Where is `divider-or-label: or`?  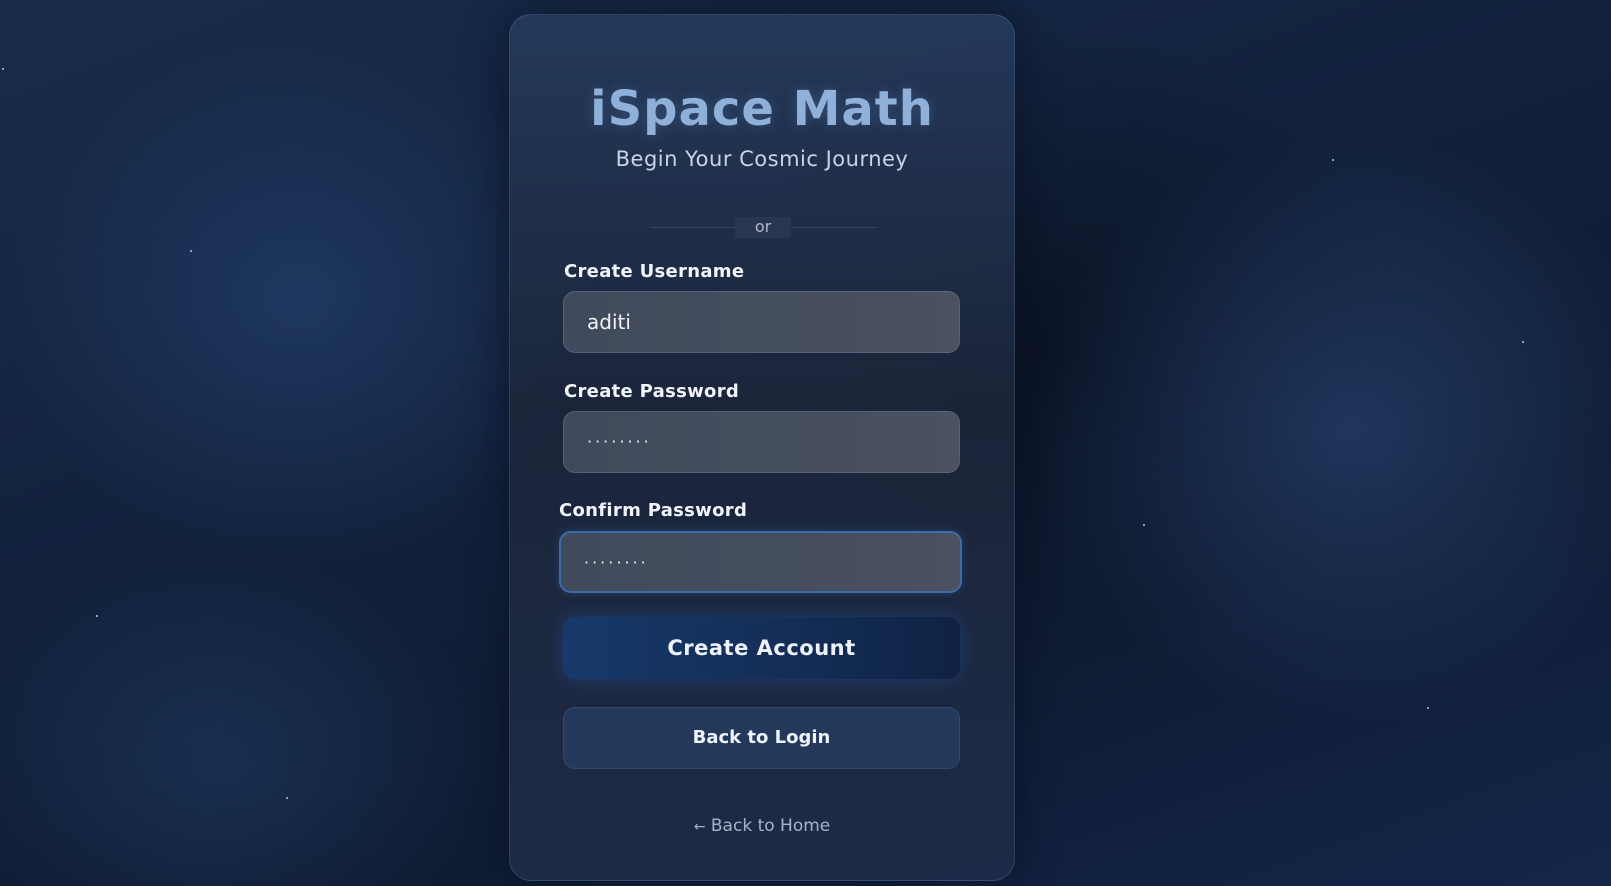
divider-or-label: or is located at coordinates (763, 227).